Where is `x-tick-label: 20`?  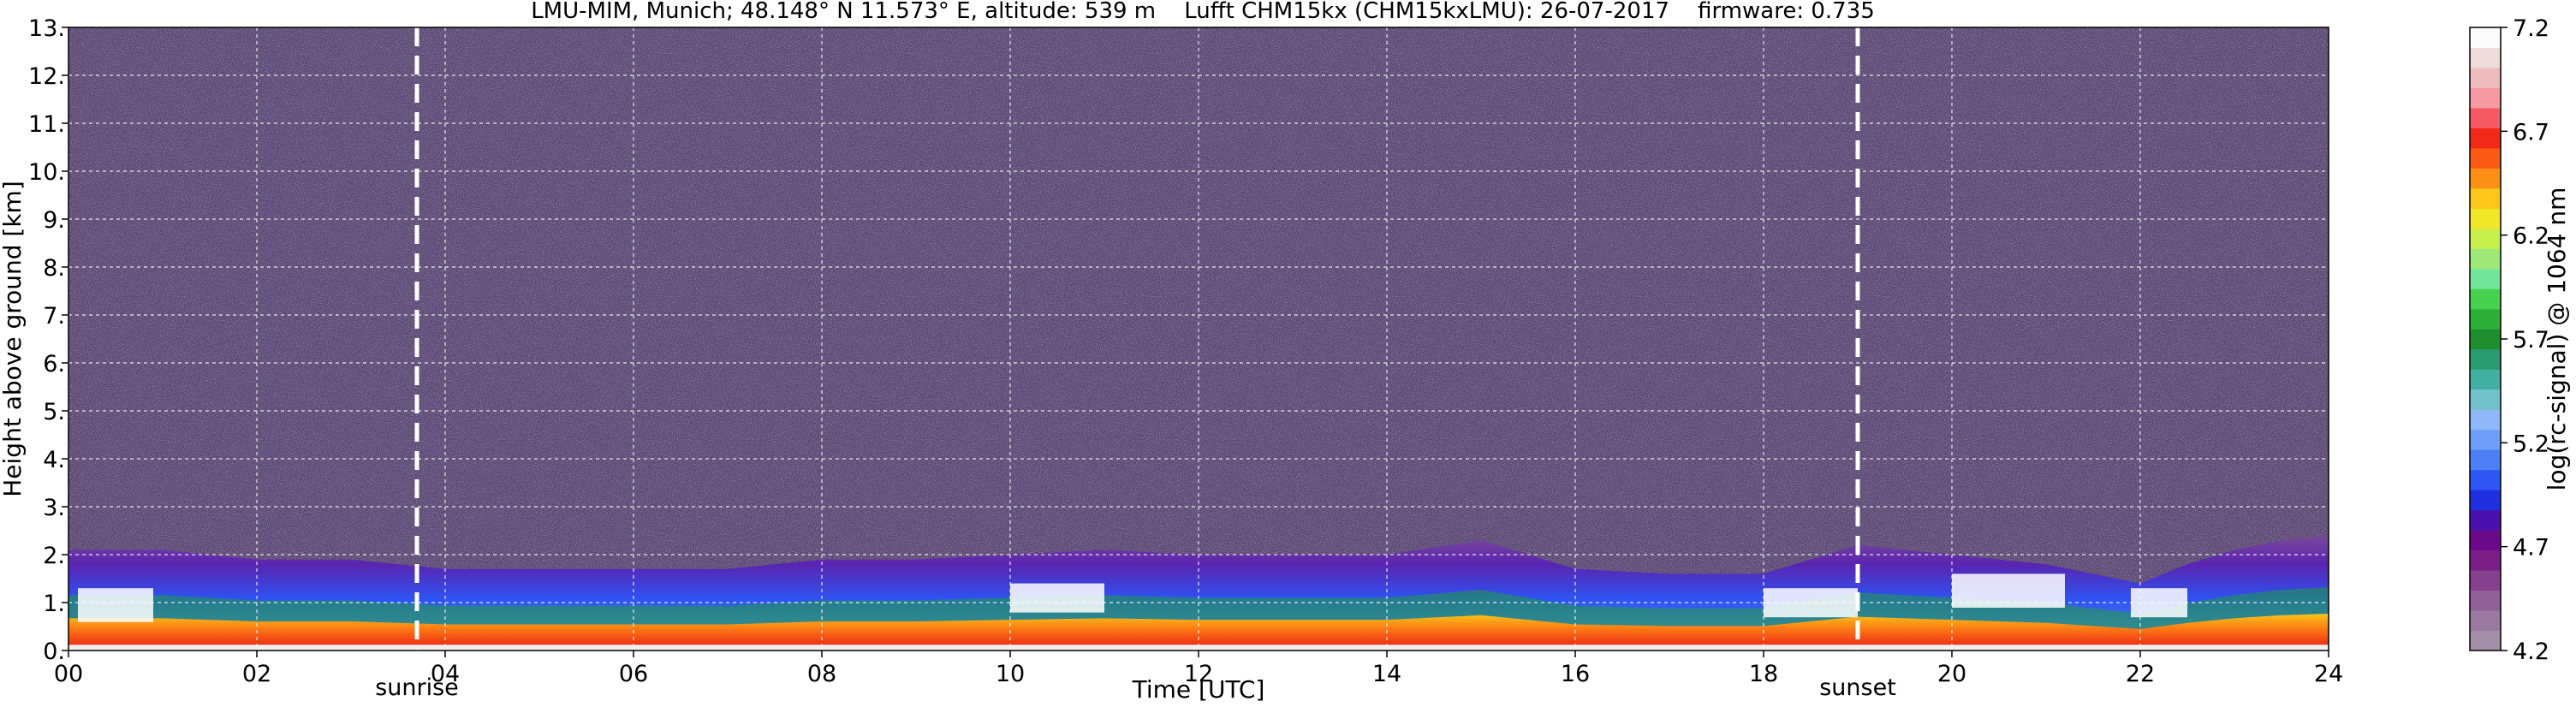
x-tick-label: 20 is located at coordinates (1951, 674).